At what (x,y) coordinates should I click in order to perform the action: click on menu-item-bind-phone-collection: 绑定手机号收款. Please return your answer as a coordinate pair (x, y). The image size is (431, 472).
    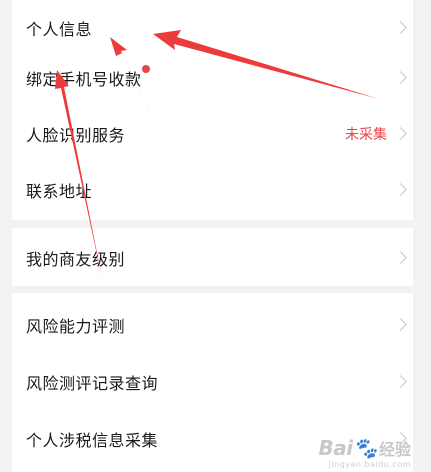
    Looking at the image, I should click on (212, 78).